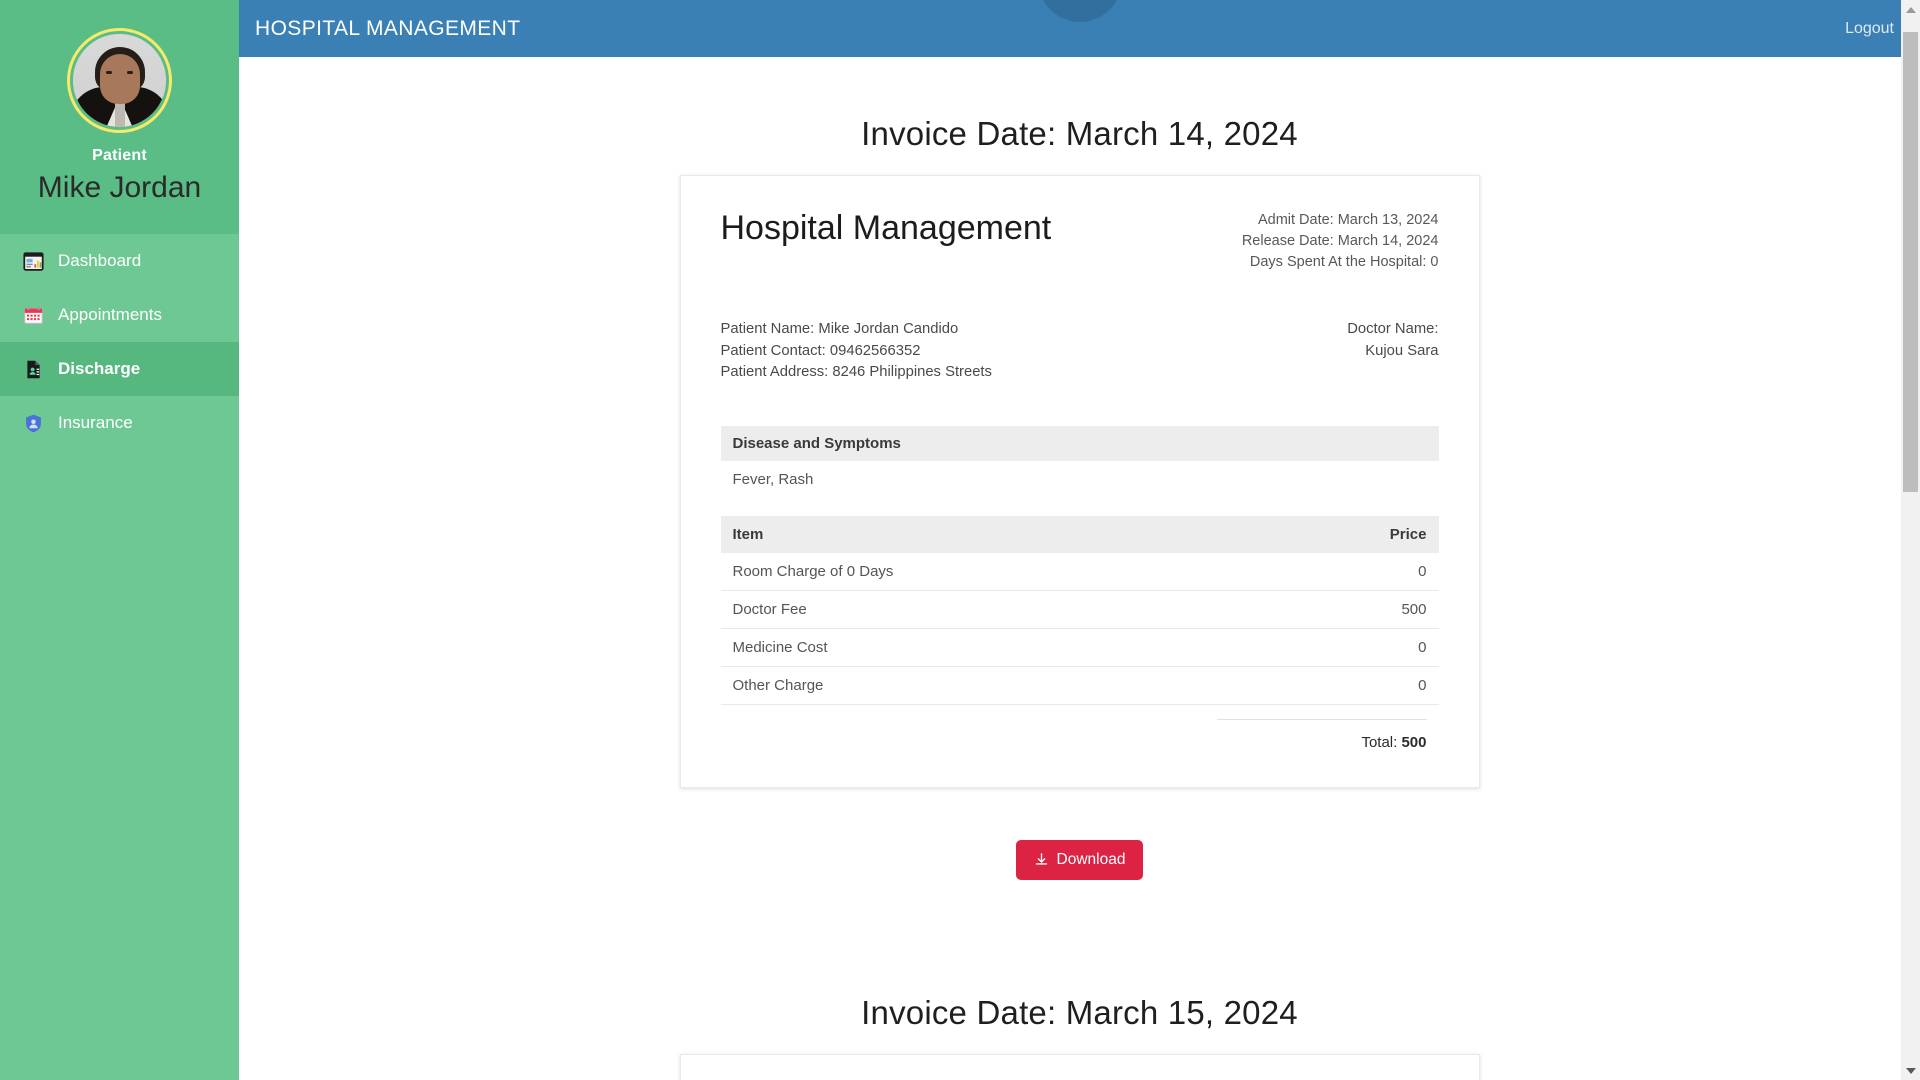 Image resolution: width=1920 pixels, height=1080 pixels. What do you see at coordinates (110, 314) in the screenshot?
I see `sidebar-item-label: Appointments` at bounding box center [110, 314].